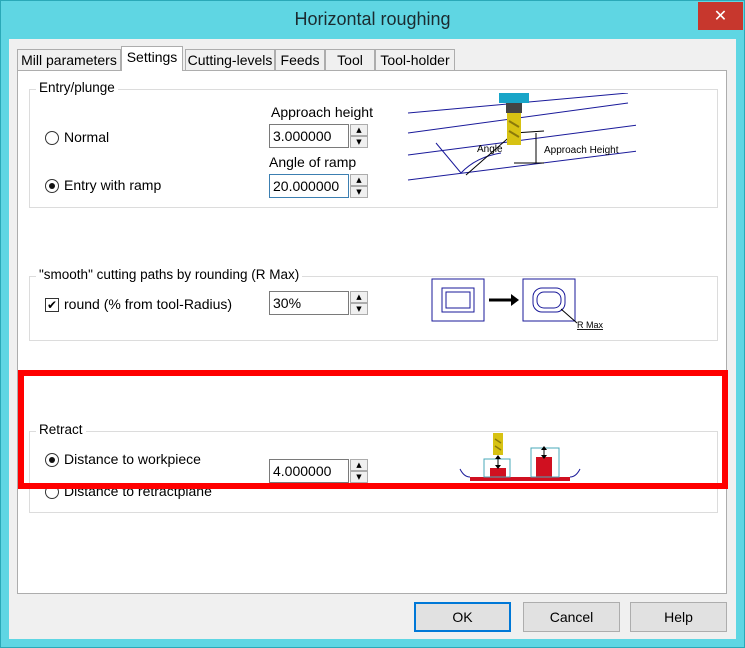 Image resolution: width=745 pixels, height=648 pixels. I want to click on ok-button: OK, so click(462, 617).